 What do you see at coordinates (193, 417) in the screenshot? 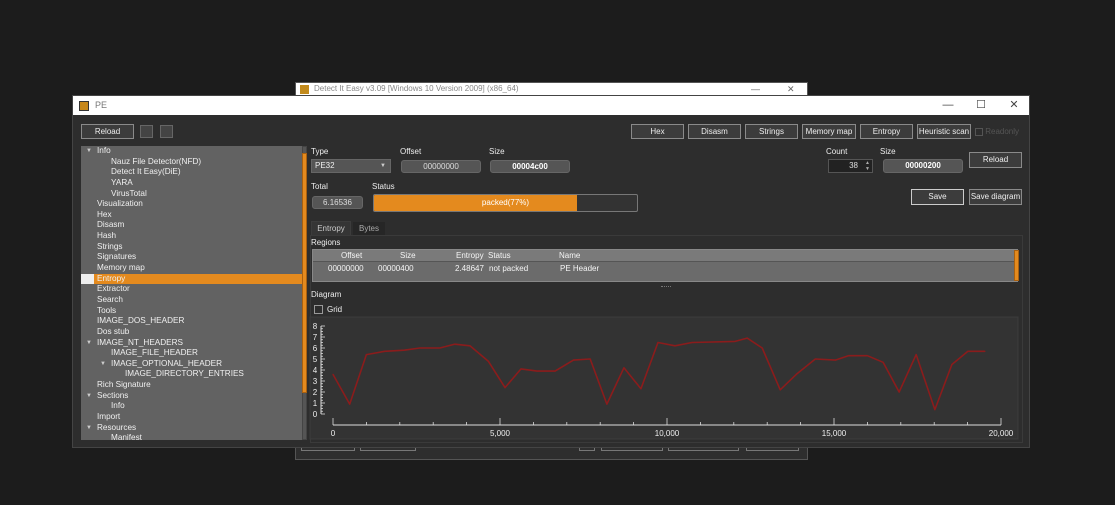
I see `sidebar-item-import: Import` at bounding box center [193, 417].